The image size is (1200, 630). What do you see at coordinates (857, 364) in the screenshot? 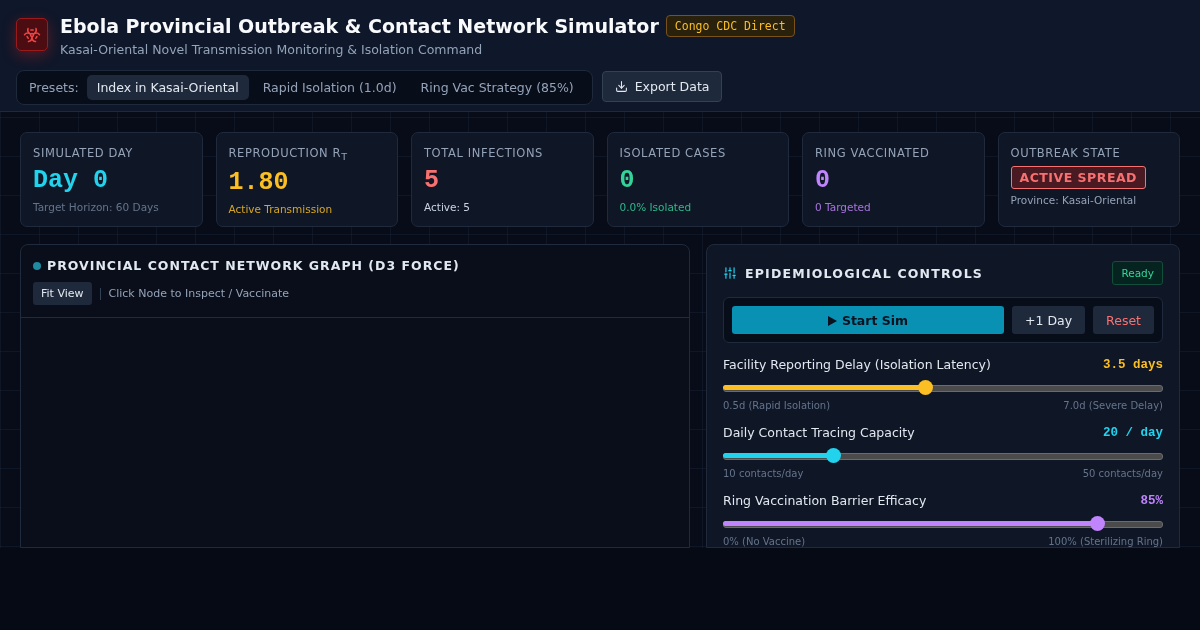
I see `slider-label: Facility Reporting Delay (Isolation Latency)` at bounding box center [857, 364].